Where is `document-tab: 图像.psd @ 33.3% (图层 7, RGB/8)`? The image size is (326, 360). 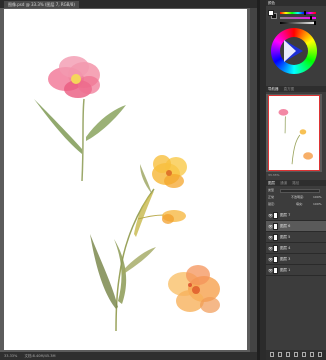
document-tab: 图像.psd @ 33.3% (图层 7, RGB/8) is located at coordinates (41, 4).